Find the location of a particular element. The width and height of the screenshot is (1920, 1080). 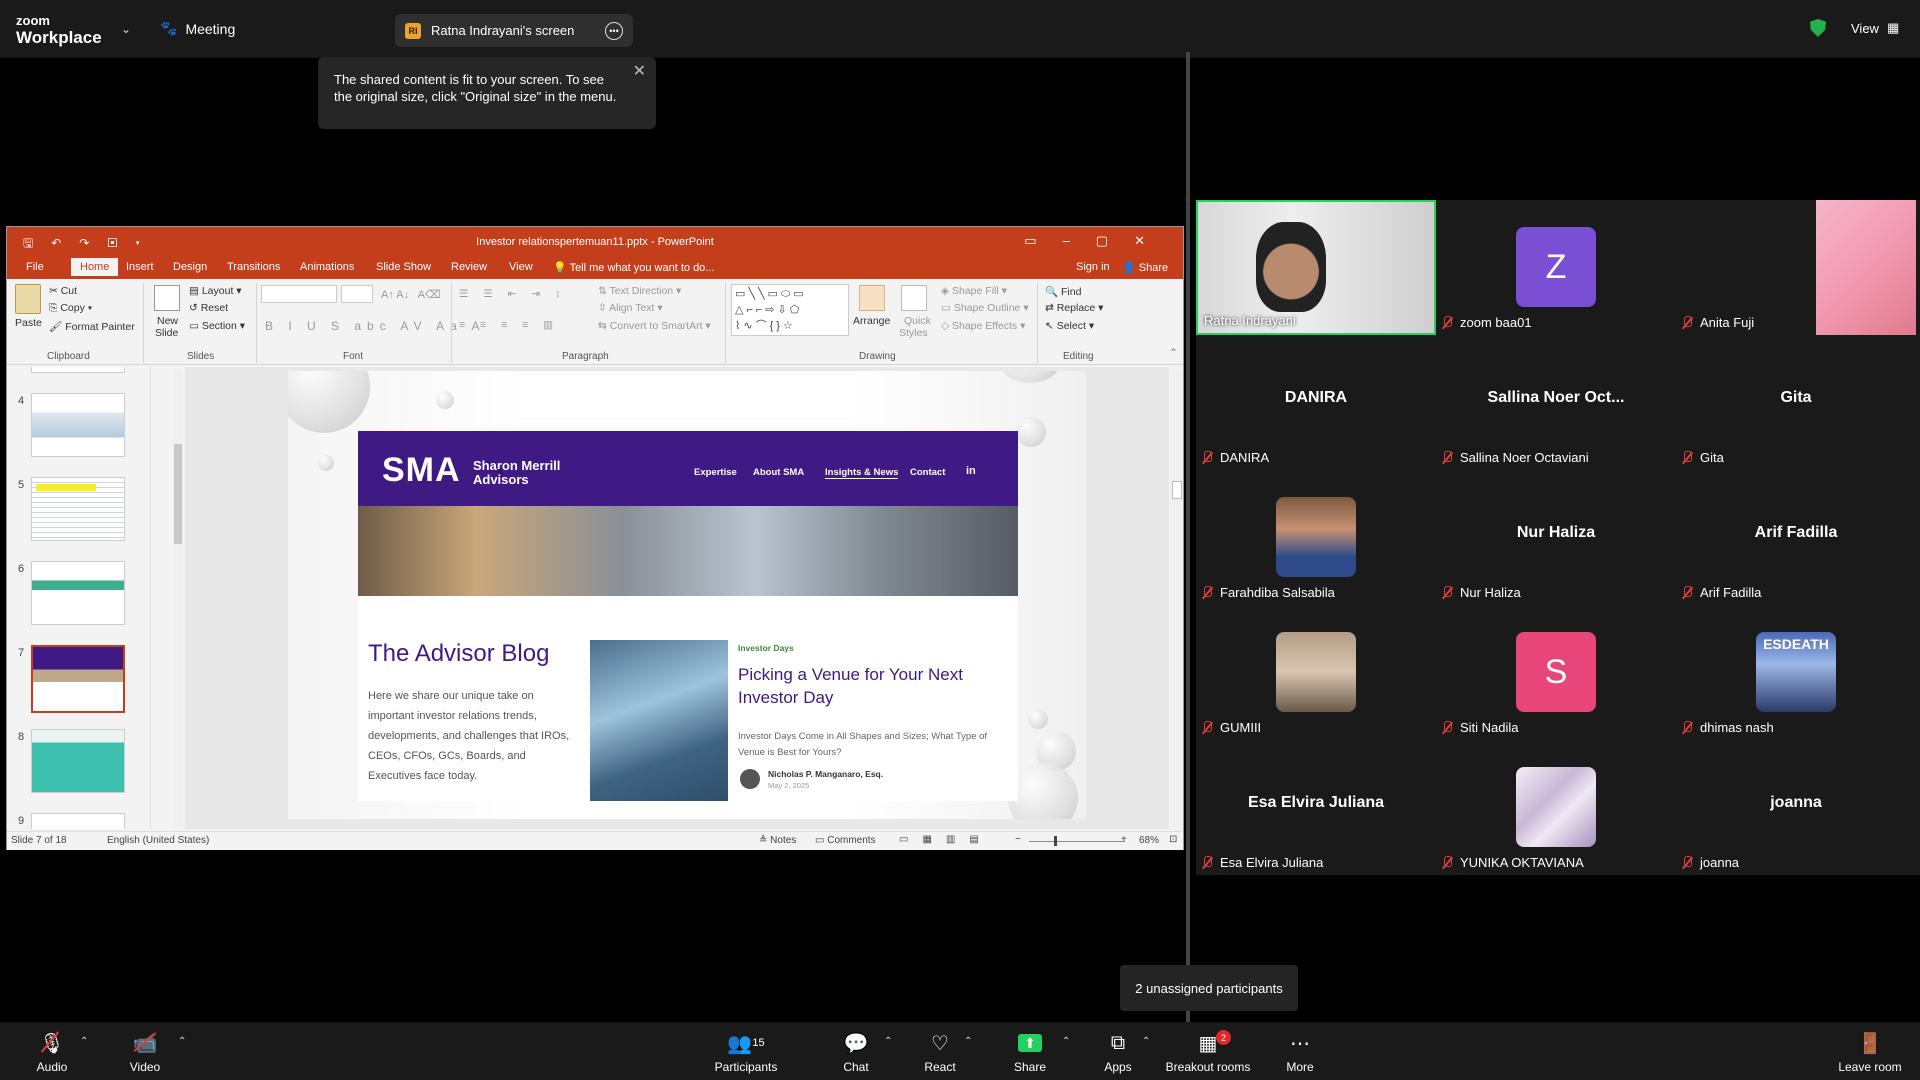

participant-tile: Farahdiba Salsabila is located at coordinates (1316, 537).